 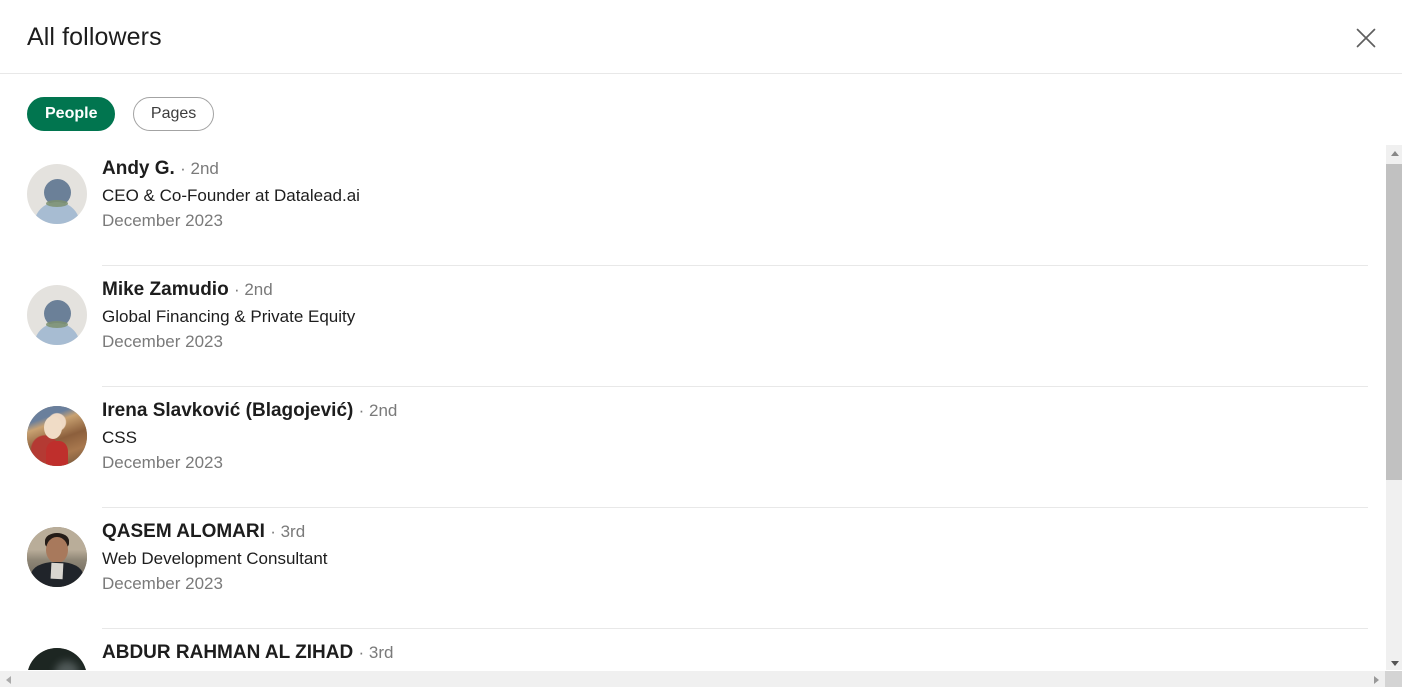 I want to click on follower-headline: Global Financing & Private Equity, so click(x=229, y=316).